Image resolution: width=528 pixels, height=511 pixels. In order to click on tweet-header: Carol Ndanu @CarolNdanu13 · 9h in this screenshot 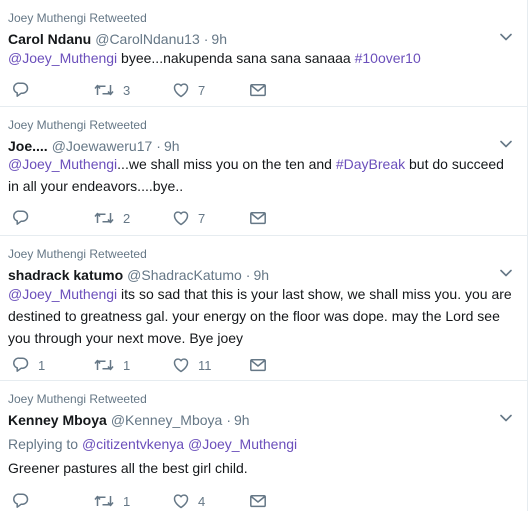, I will do `click(117, 39)`.